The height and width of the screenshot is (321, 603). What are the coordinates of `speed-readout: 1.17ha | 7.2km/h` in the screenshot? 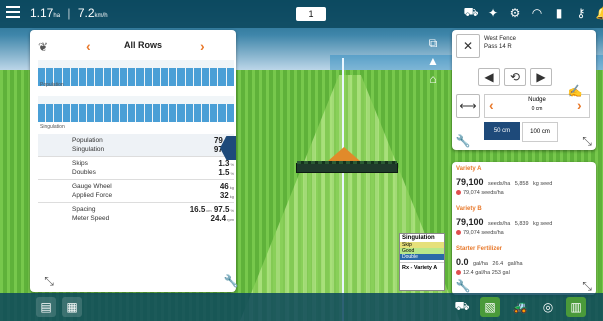 It's located at (69, 13).